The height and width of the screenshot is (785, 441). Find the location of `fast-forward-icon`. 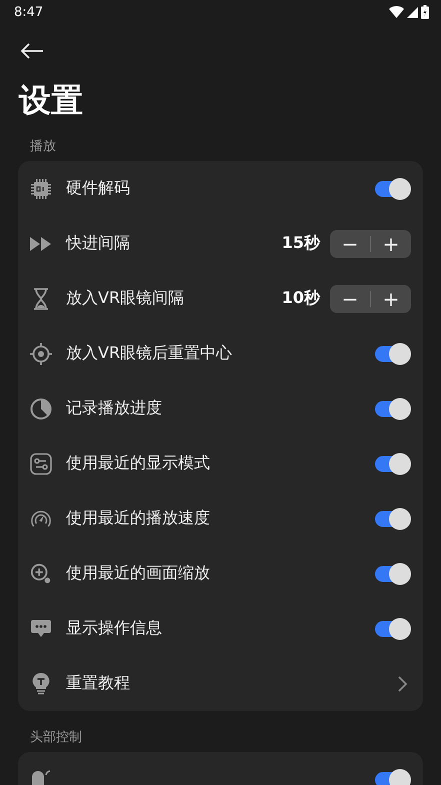

fast-forward-icon is located at coordinates (41, 243).